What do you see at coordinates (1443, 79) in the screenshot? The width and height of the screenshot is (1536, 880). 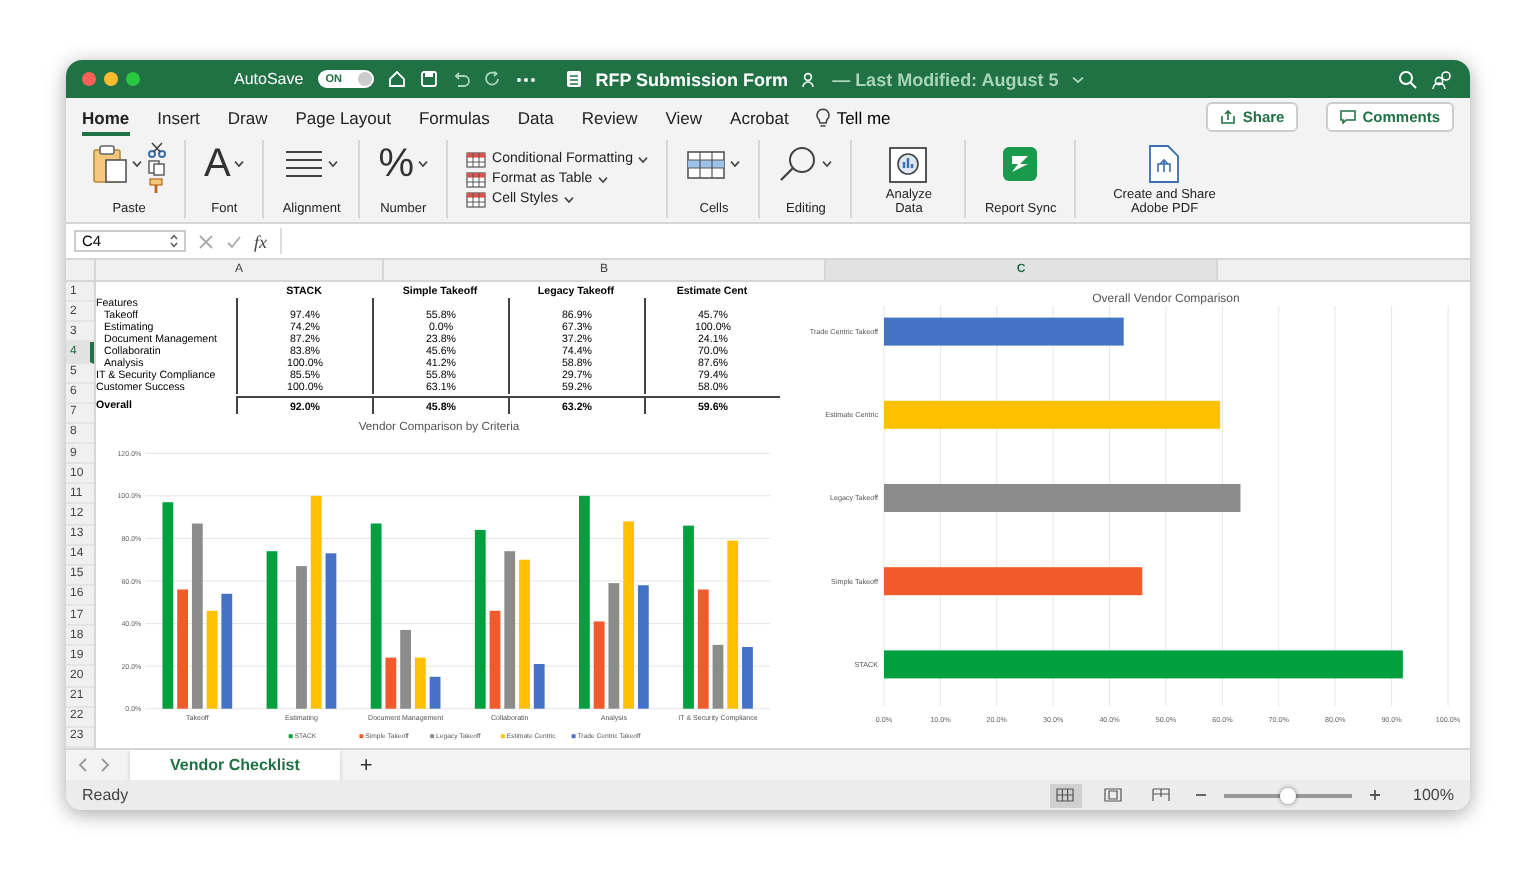 I see `people-icon` at bounding box center [1443, 79].